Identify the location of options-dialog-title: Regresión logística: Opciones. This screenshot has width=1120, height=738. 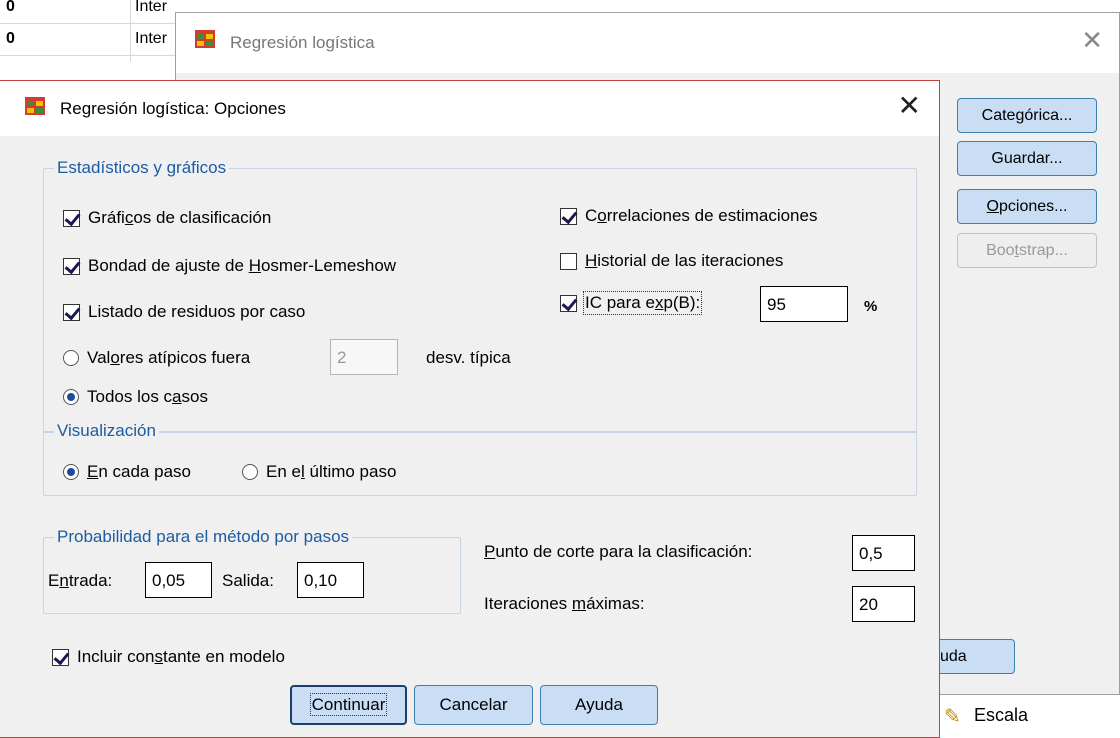
(173, 108).